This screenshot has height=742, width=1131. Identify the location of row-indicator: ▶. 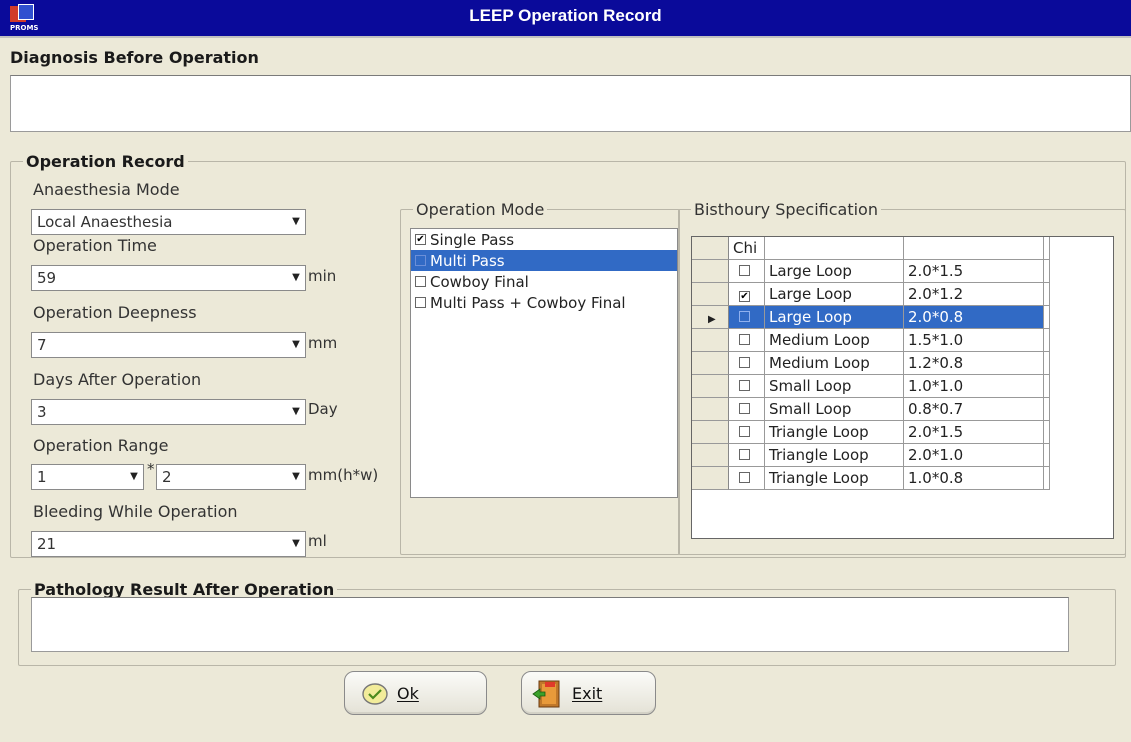
(710, 317).